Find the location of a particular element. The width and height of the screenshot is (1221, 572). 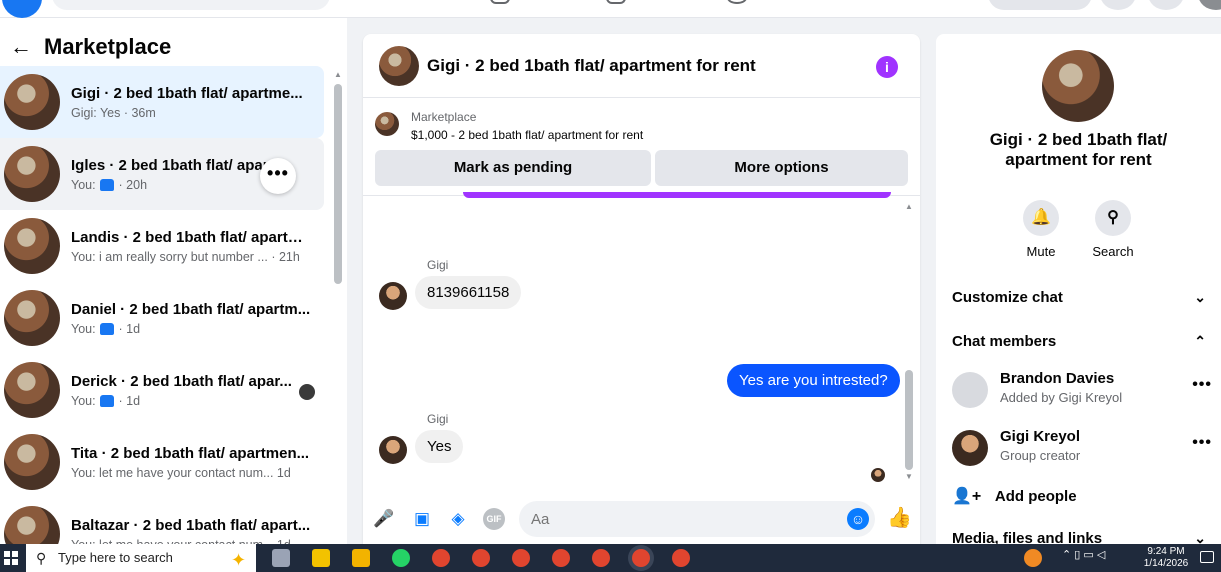

member-row: Brandon Davies Added by Gigi Kreyol ••• is located at coordinates (1082, 390).